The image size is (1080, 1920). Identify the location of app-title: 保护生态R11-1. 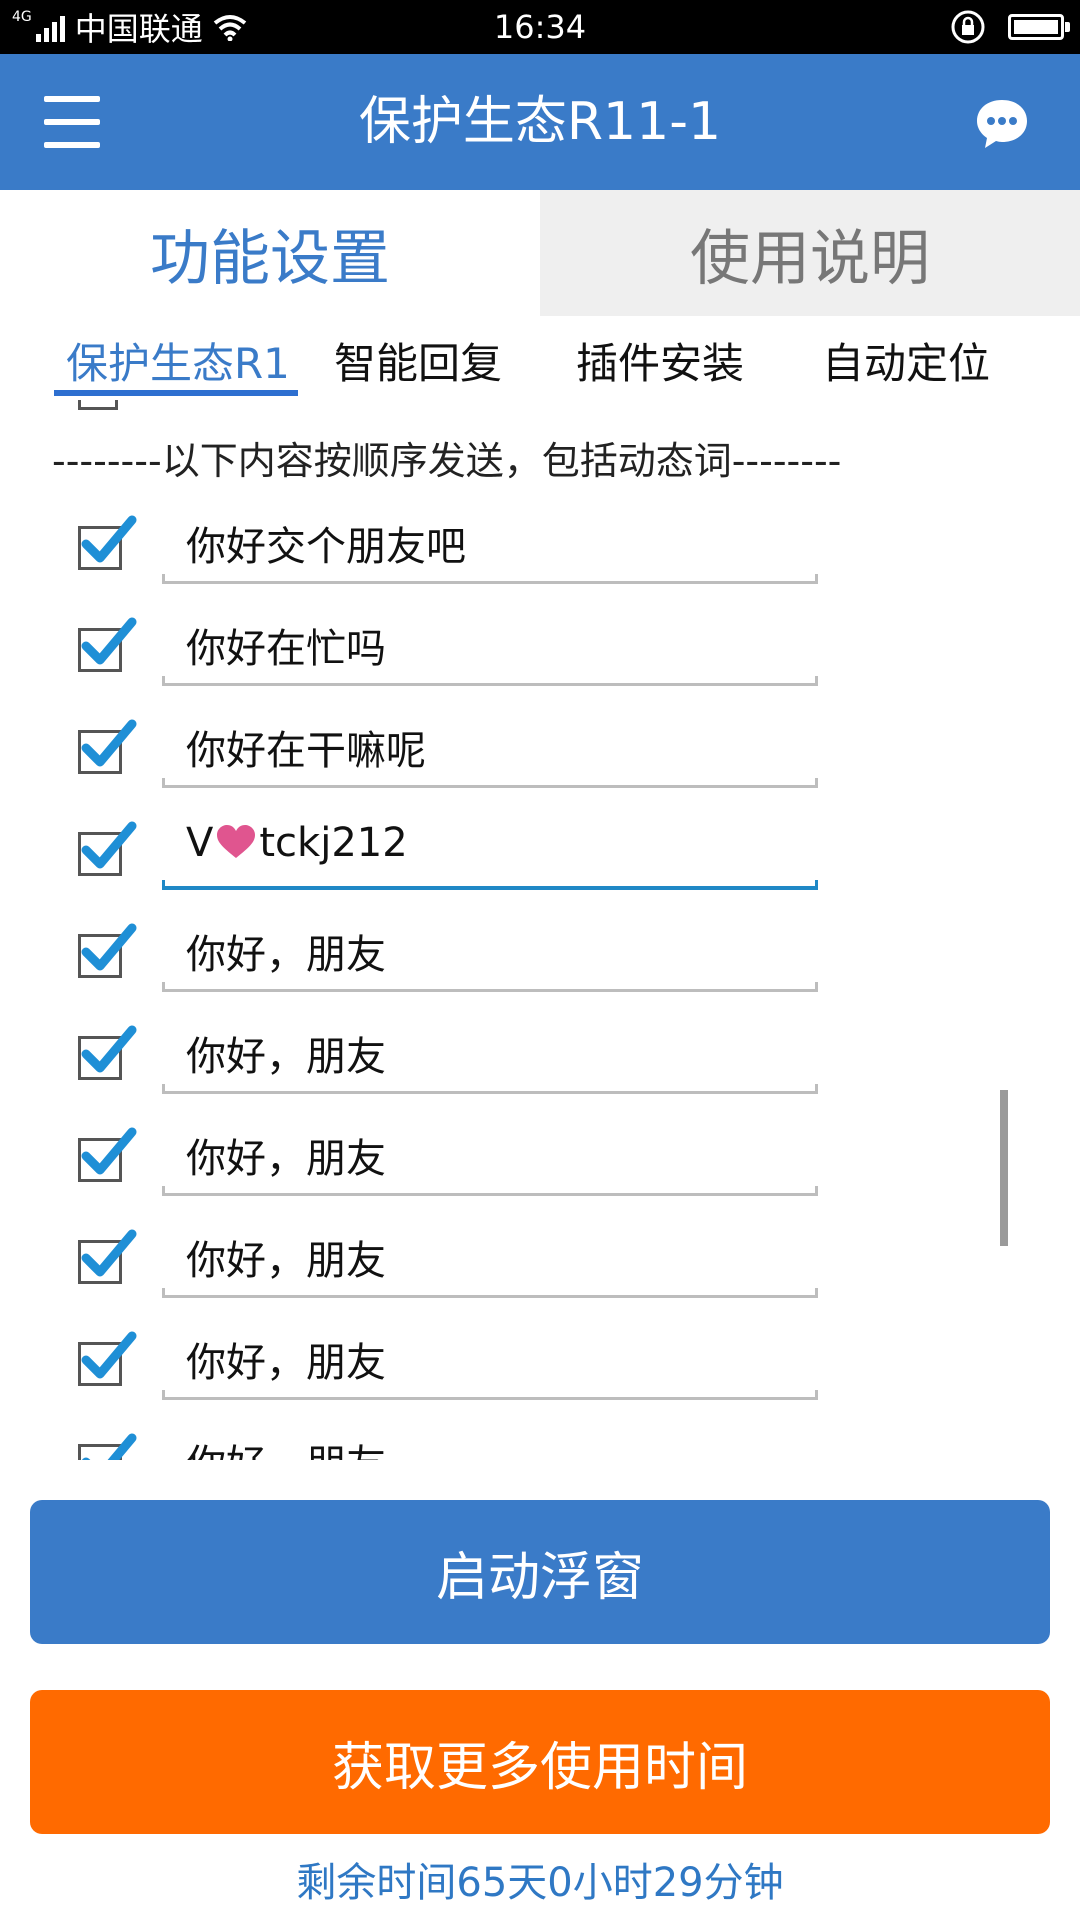
(540, 122).